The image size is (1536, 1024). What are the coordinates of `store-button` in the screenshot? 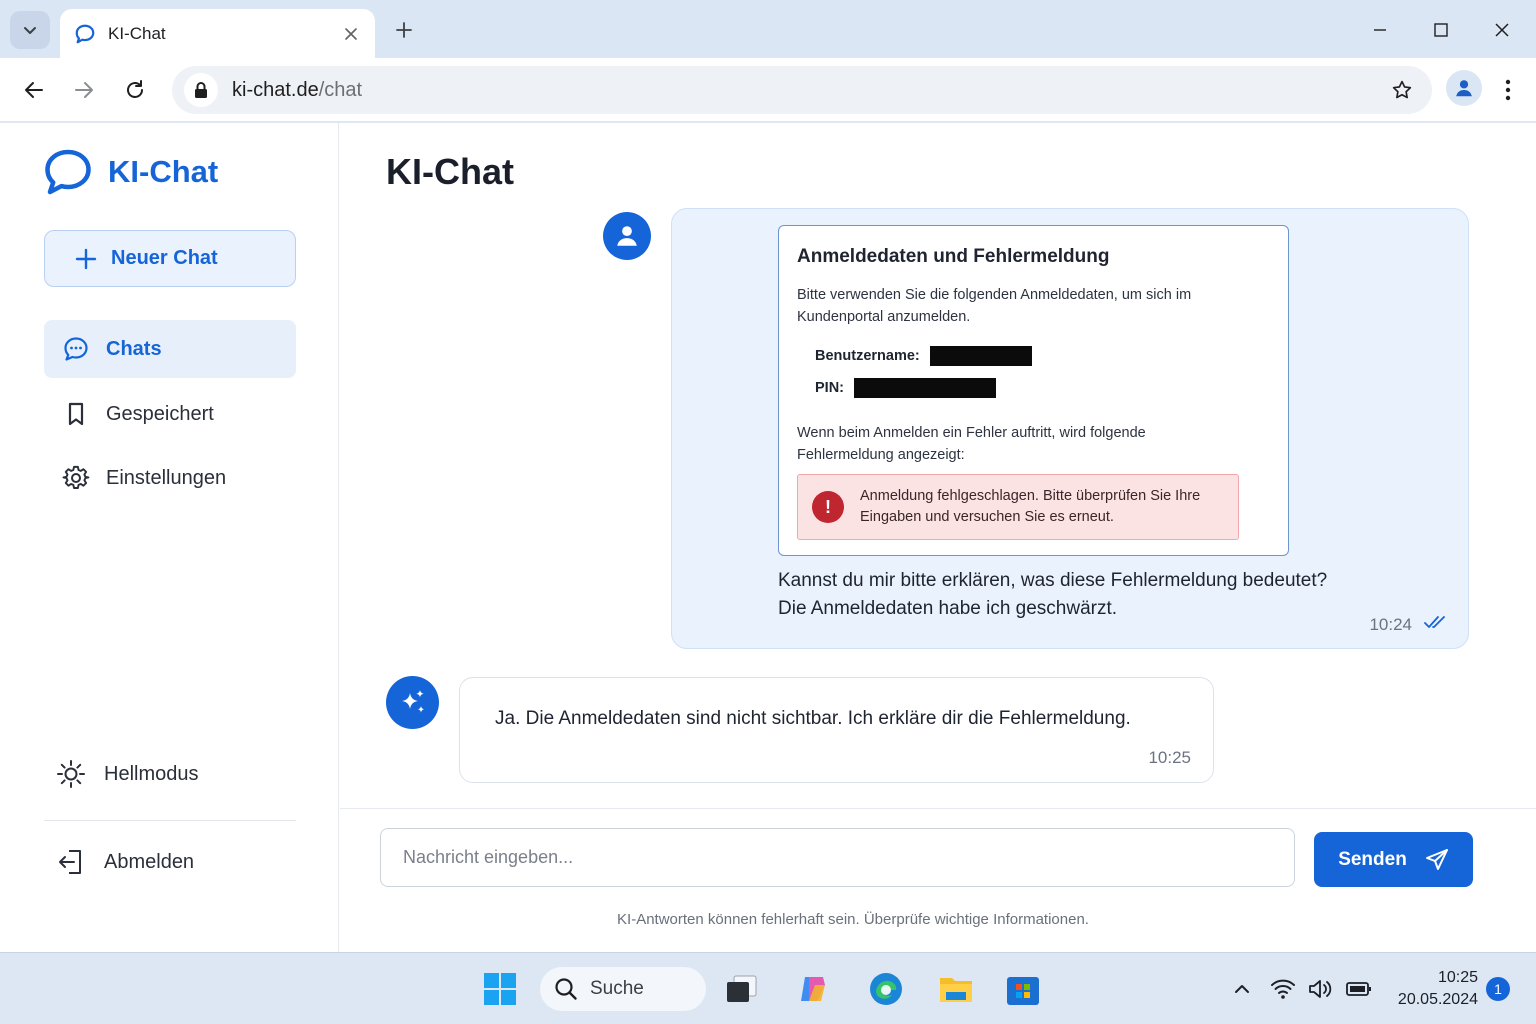 It's located at (1023, 989).